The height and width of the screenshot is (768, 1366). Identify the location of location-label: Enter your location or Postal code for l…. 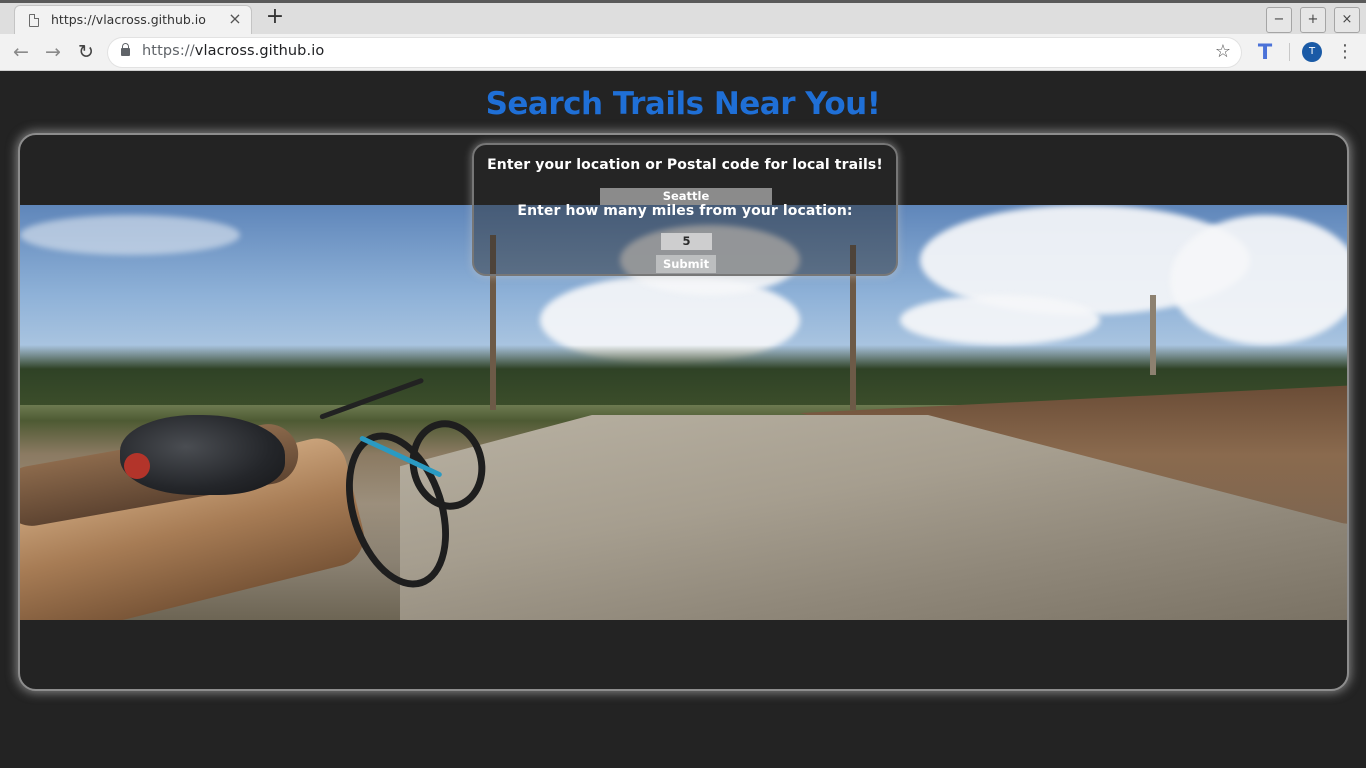
(685, 165).